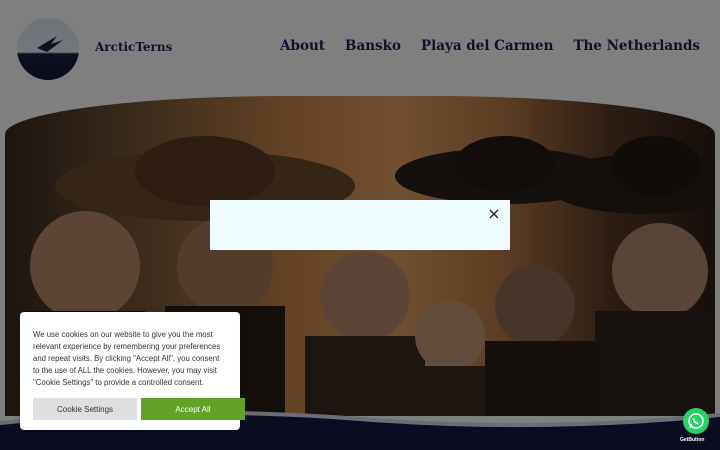  I want to click on accept-all-button: Accept All, so click(193, 409).